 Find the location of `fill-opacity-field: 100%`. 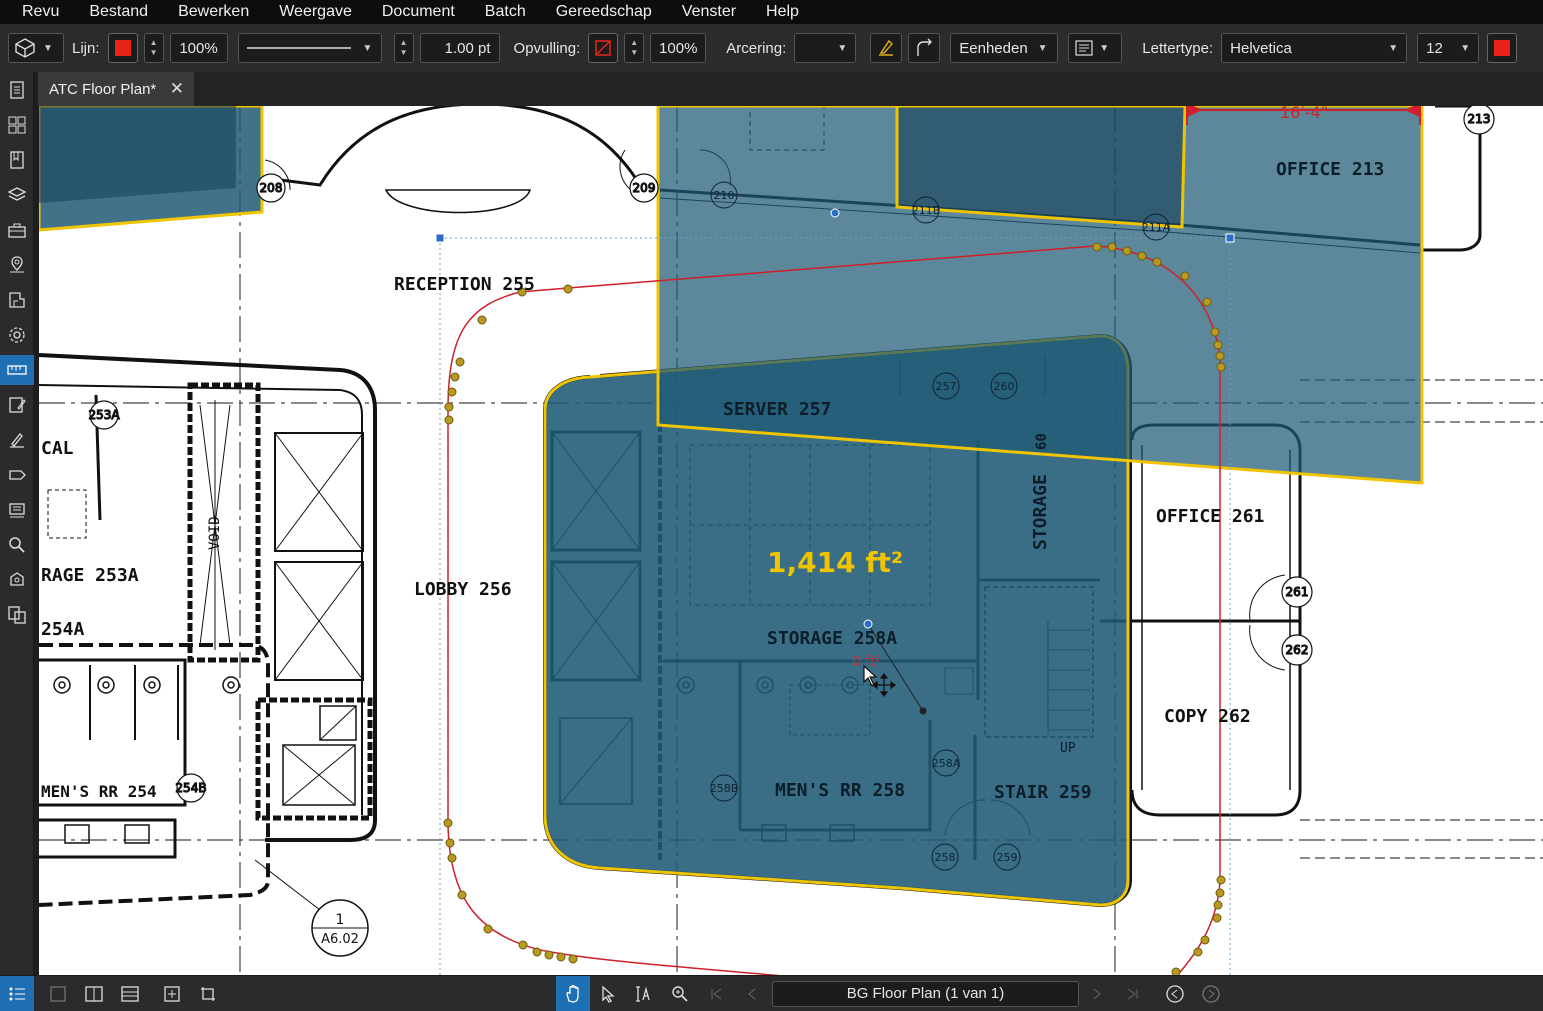

fill-opacity-field: 100% is located at coordinates (678, 48).